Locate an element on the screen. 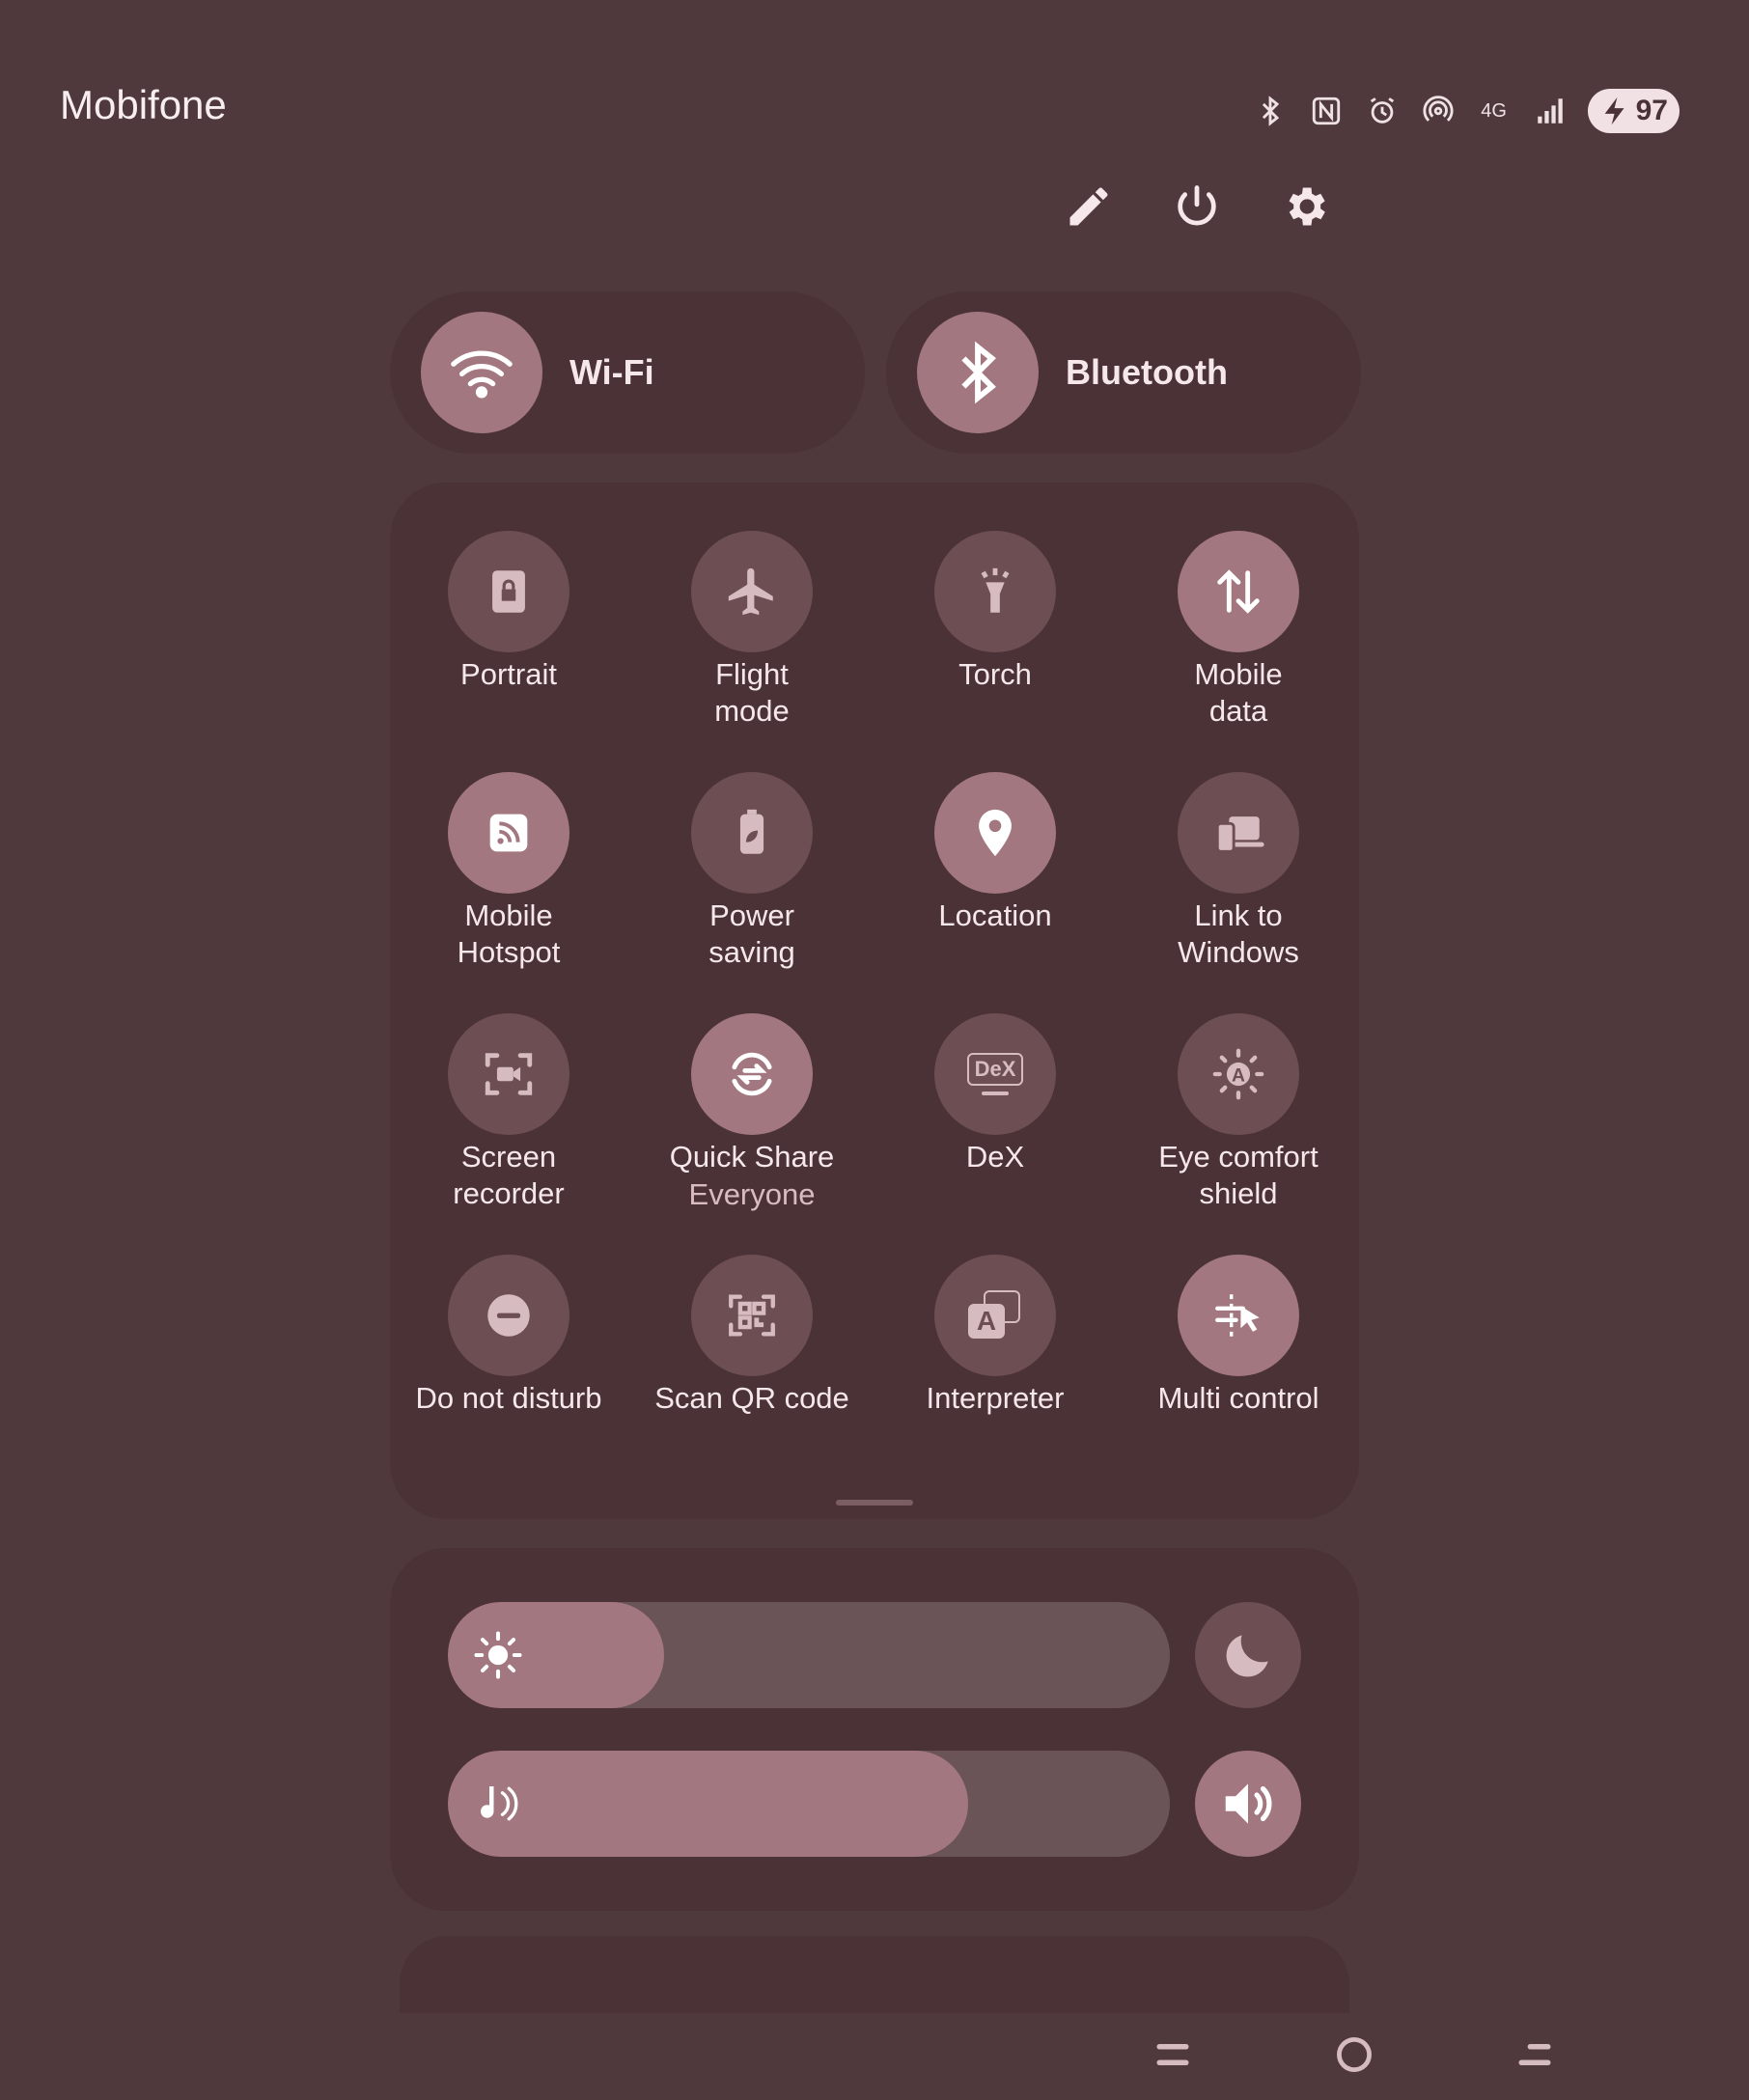 The image size is (1749, 2100). dex-icon: DeX is located at coordinates (995, 1074).